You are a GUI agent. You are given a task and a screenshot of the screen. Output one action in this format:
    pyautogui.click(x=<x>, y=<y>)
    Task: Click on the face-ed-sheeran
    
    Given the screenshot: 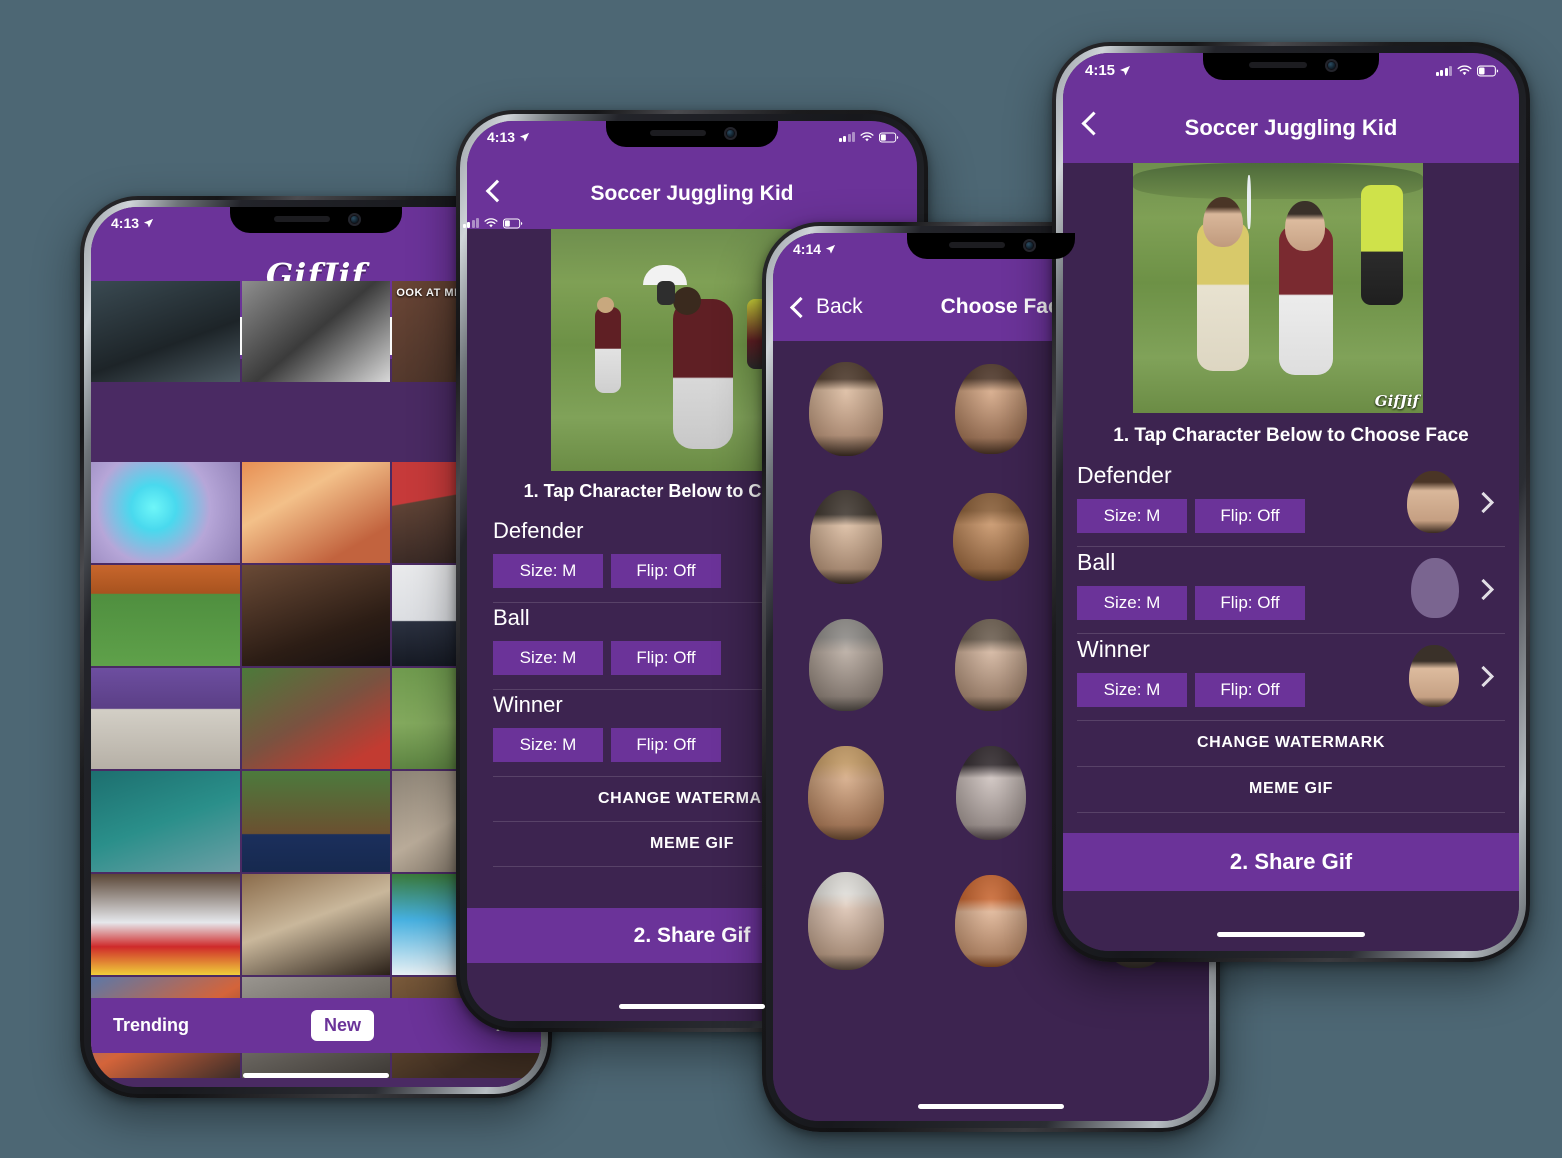 What is the action you would take?
    pyautogui.click(x=990, y=921)
    